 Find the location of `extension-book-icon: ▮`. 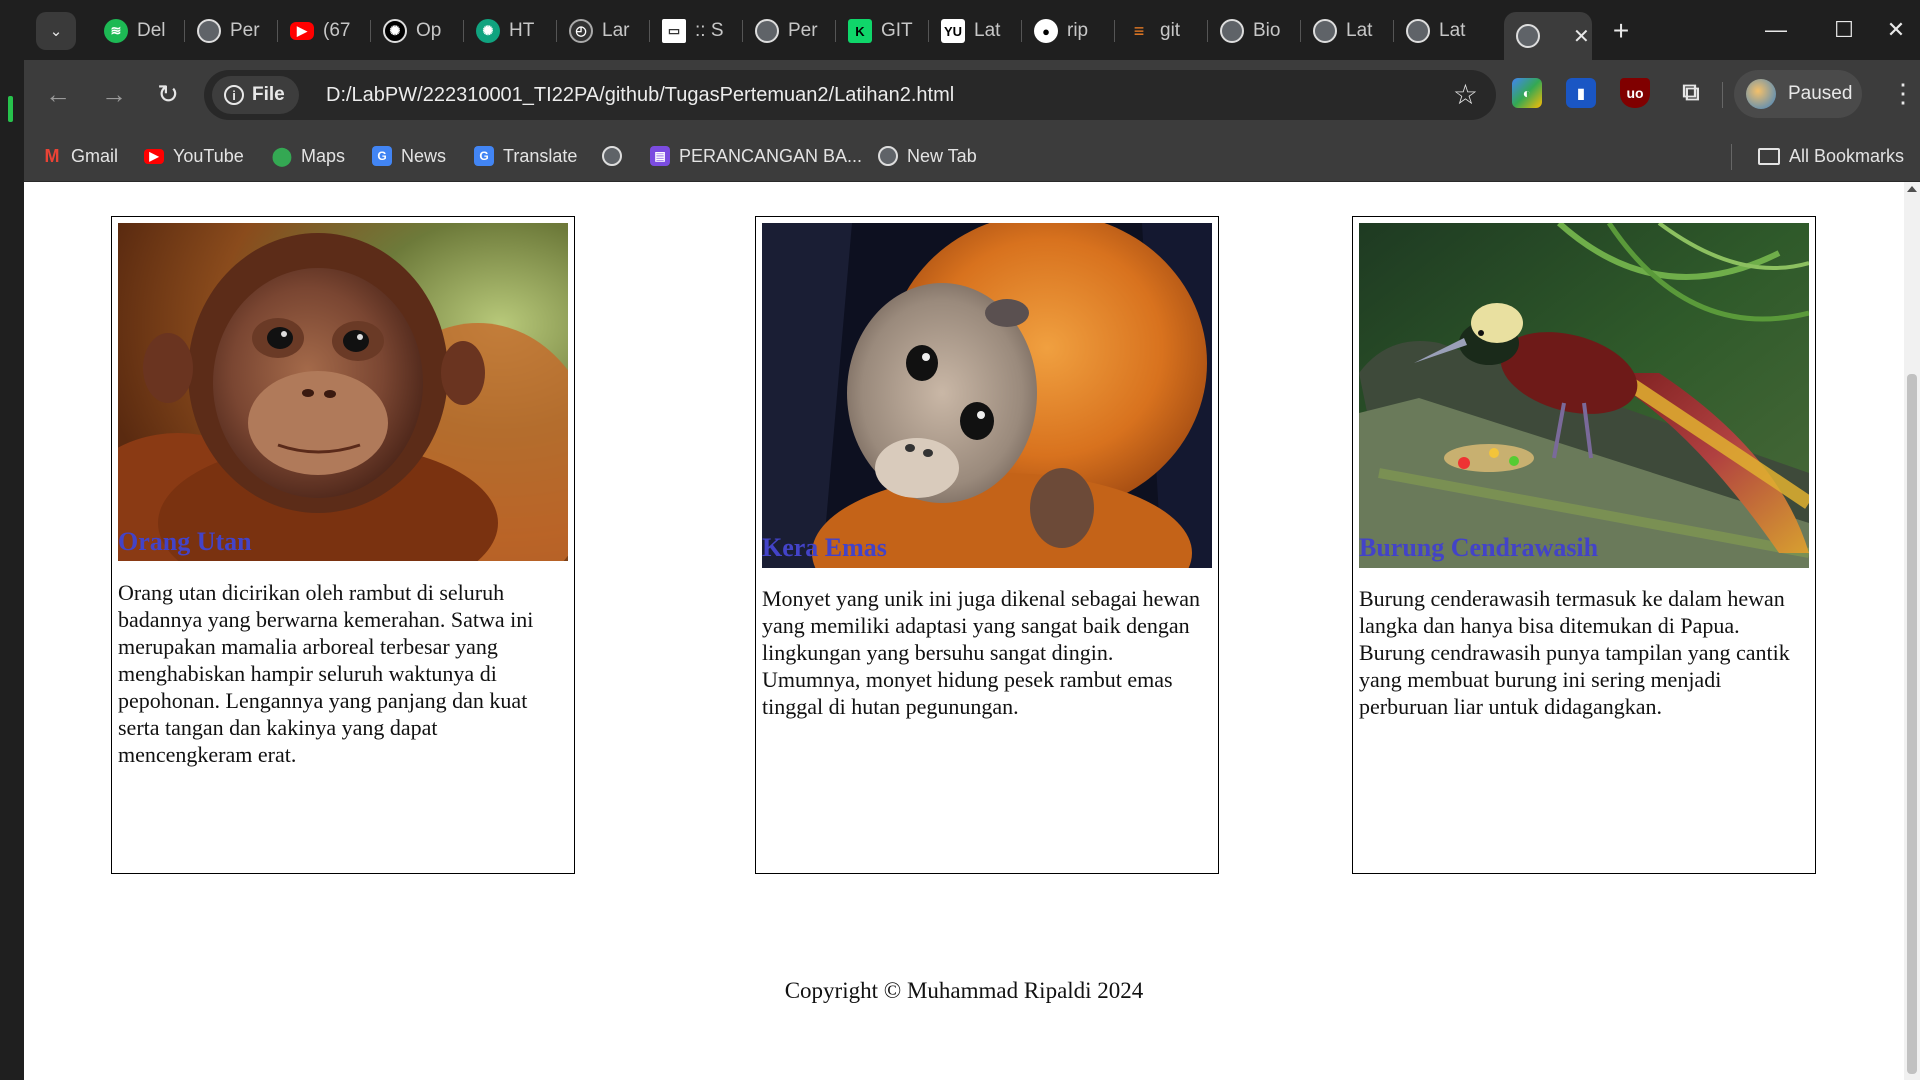

extension-book-icon: ▮ is located at coordinates (1581, 93).